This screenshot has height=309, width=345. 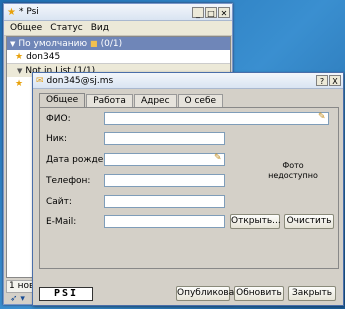 I want to click on nick-field, so click(x=164, y=138).